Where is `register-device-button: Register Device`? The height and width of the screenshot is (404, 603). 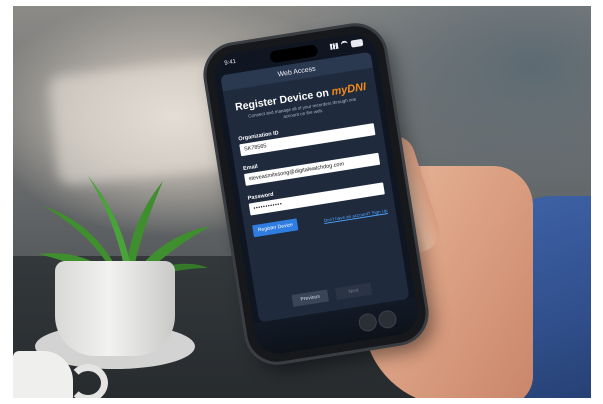 register-device-button: Register Device is located at coordinates (275, 228).